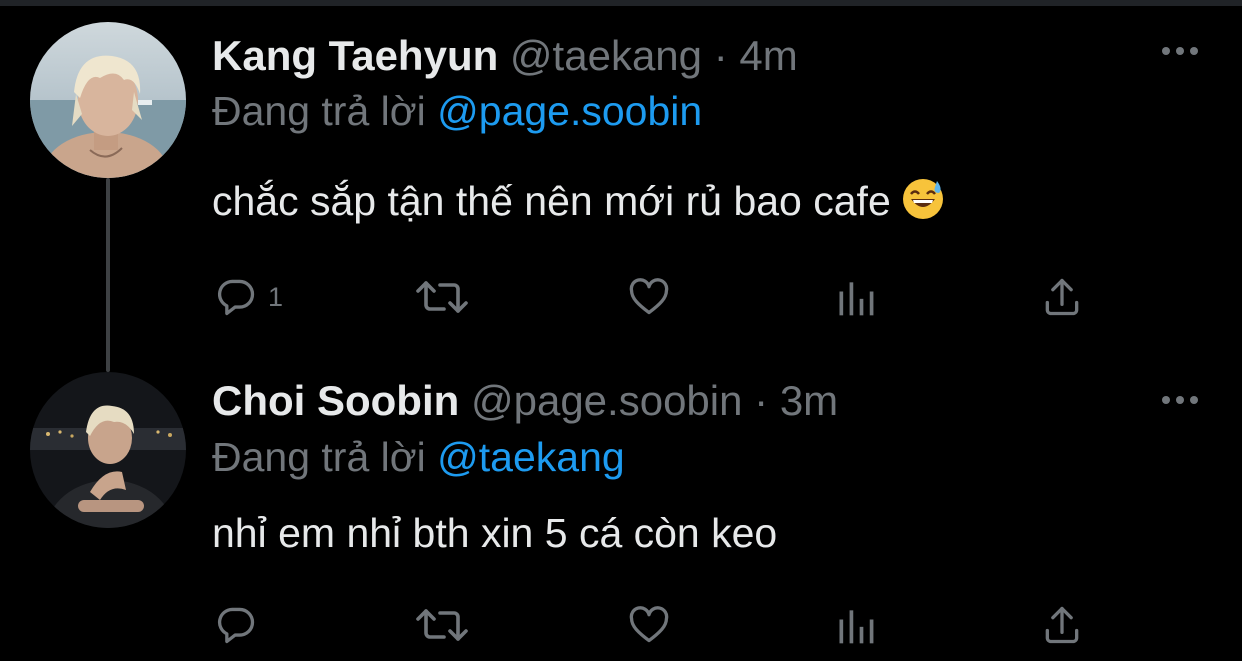 The height and width of the screenshot is (661, 1242). Describe the element at coordinates (607, 400) in the screenshot. I see `user-handle: @page.soobin` at that location.